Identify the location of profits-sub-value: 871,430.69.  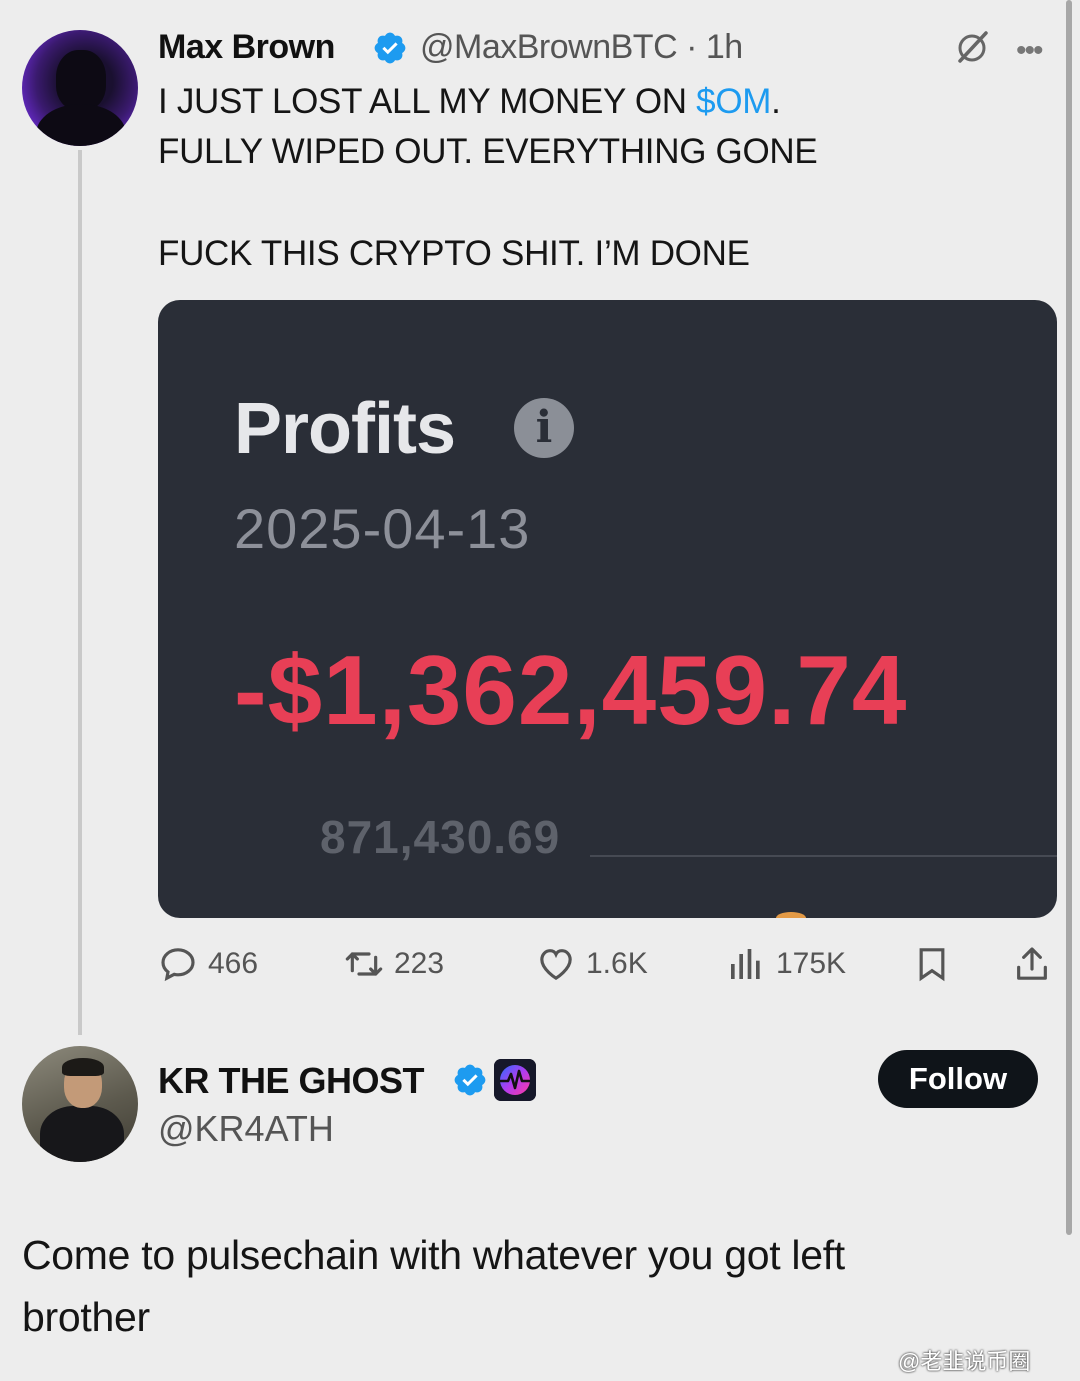
(440, 837).